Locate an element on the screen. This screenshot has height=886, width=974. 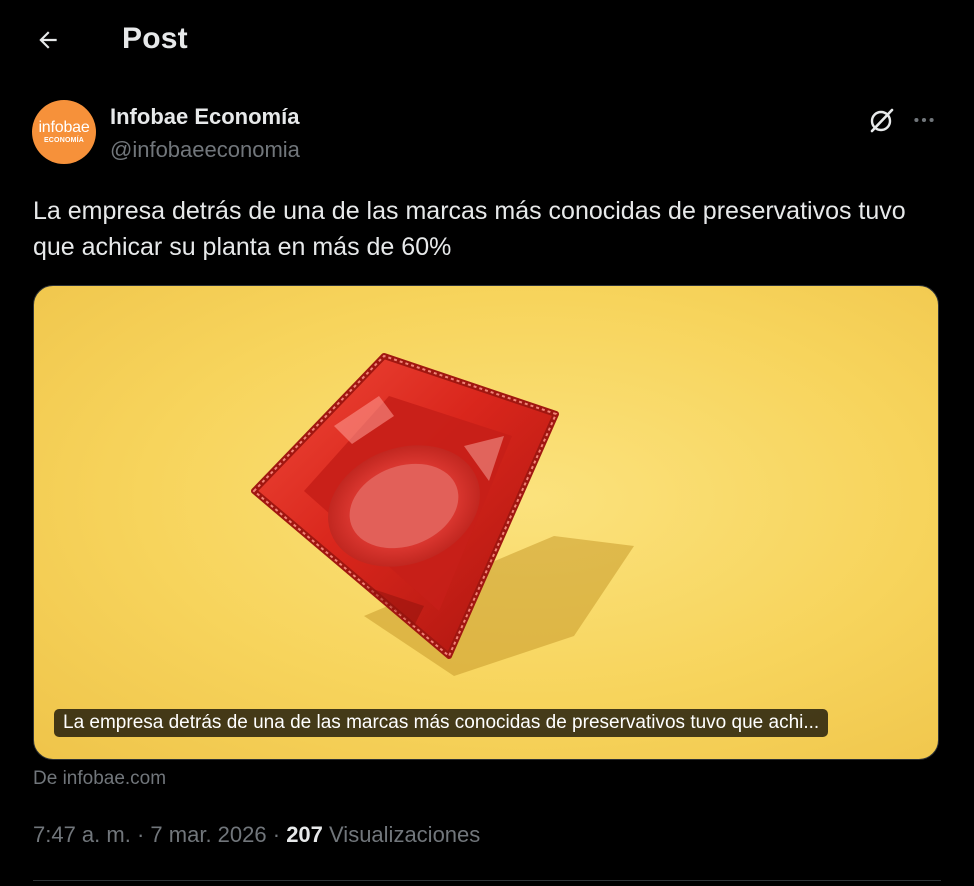
post-time: 7:47 a. m. is located at coordinates (82, 834).